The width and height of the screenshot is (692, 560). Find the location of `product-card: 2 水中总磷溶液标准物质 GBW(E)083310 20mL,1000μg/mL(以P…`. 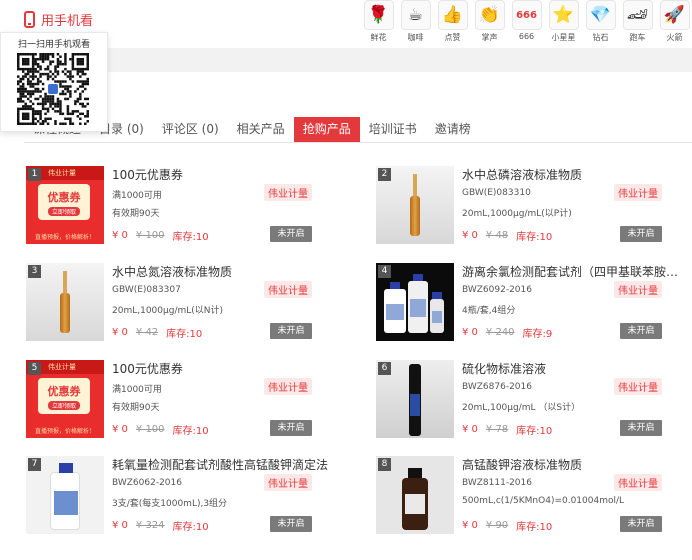

product-card: 2 水中总磷溶液标准物质 GBW(E)083310 20mL,1000μg/mL(以P… is located at coordinates (531, 205).